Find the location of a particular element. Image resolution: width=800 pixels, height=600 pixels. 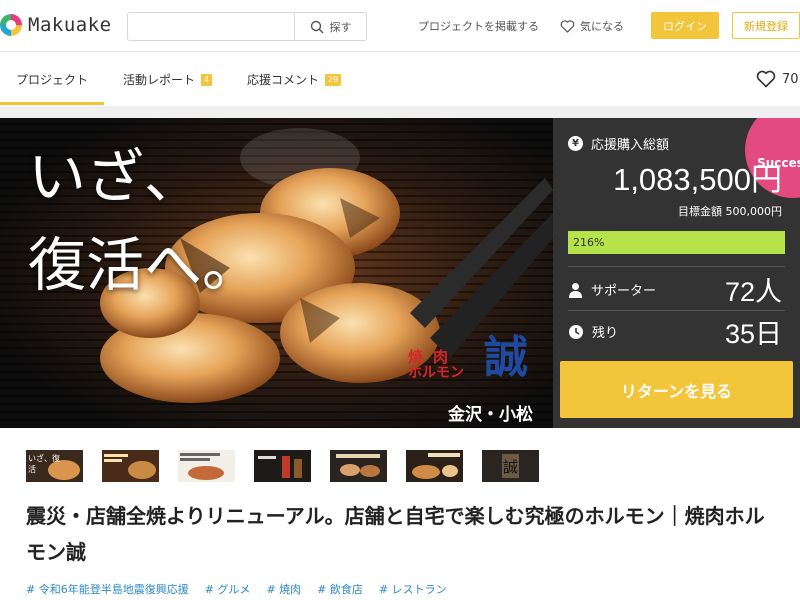

brand-kanji: 誠 is located at coordinates (506, 357).